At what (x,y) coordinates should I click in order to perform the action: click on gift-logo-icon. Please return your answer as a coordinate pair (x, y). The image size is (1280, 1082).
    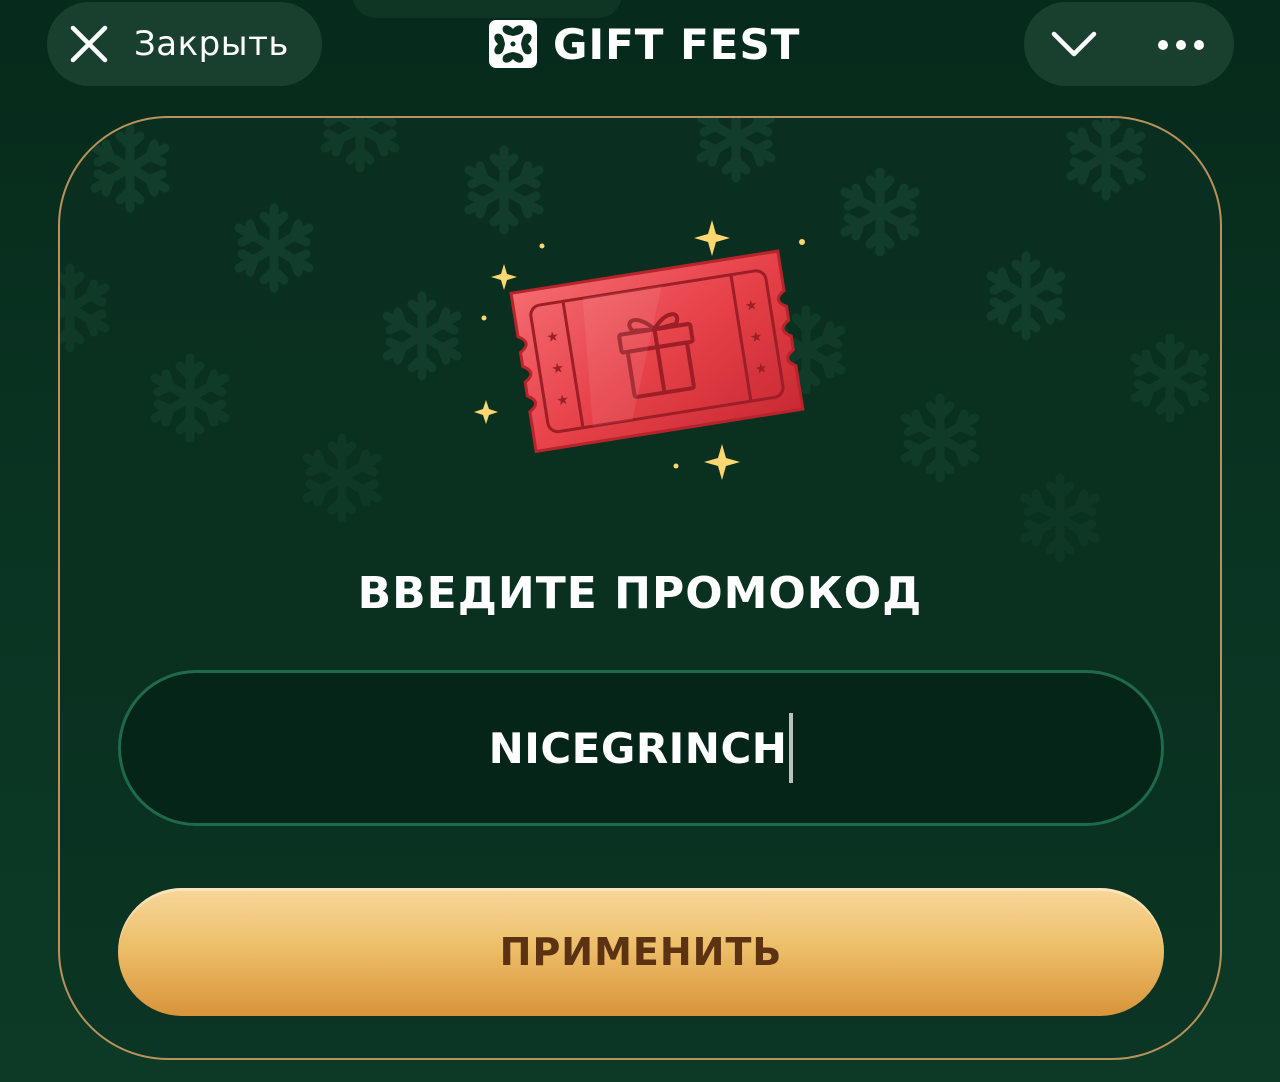
    Looking at the image, I should click on (513, 44).